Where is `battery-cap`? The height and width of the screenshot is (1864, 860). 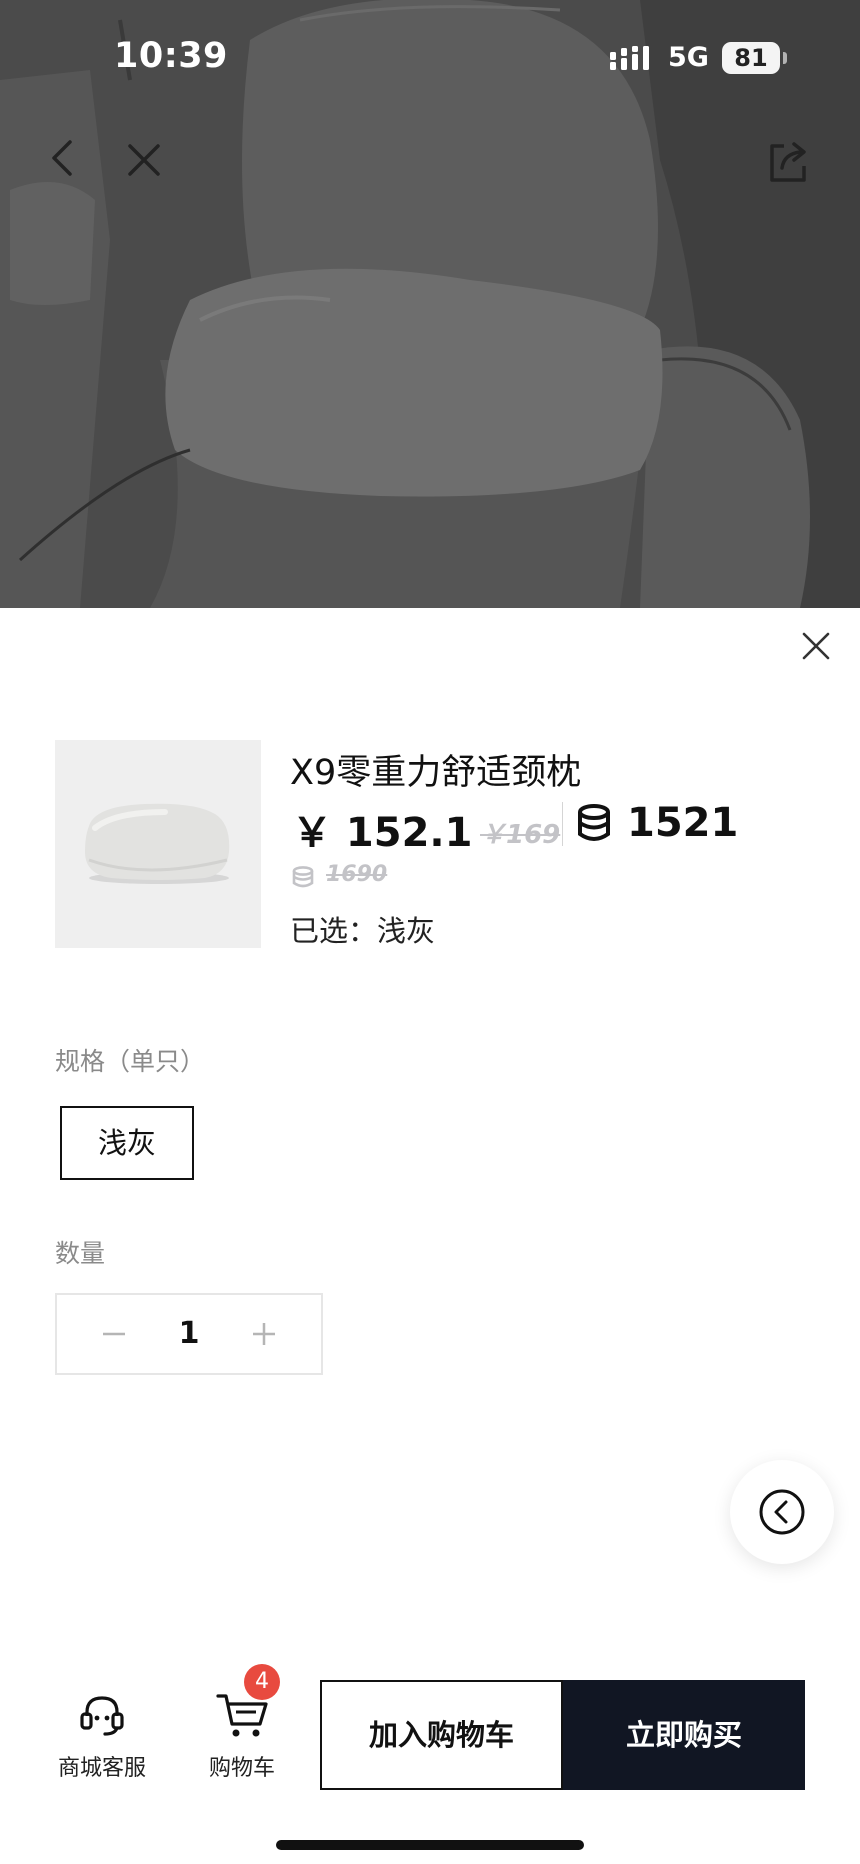 battery-cap is located at coordinates (785, 58).